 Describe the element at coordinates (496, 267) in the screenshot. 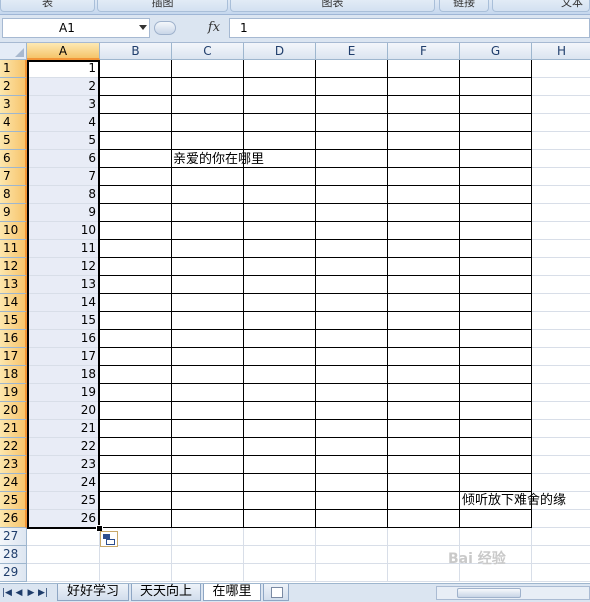

I see `cell-g12` at that location.